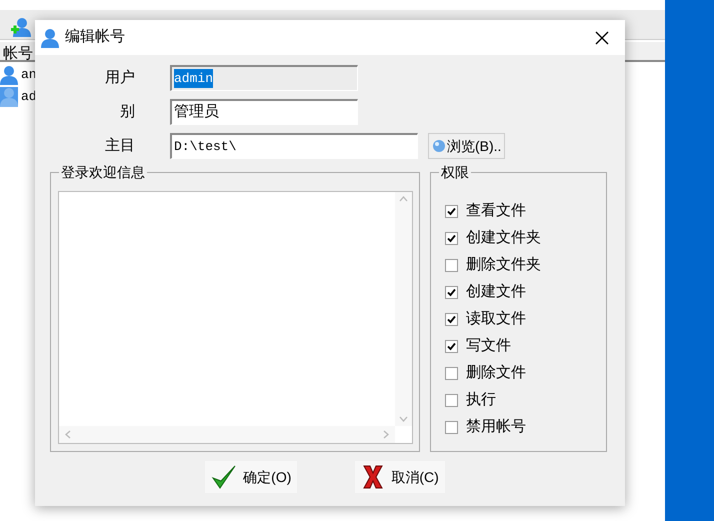  Describe the element at coordinates (119, 146) in the screenshot. I see `field-label: 主目` at that location.